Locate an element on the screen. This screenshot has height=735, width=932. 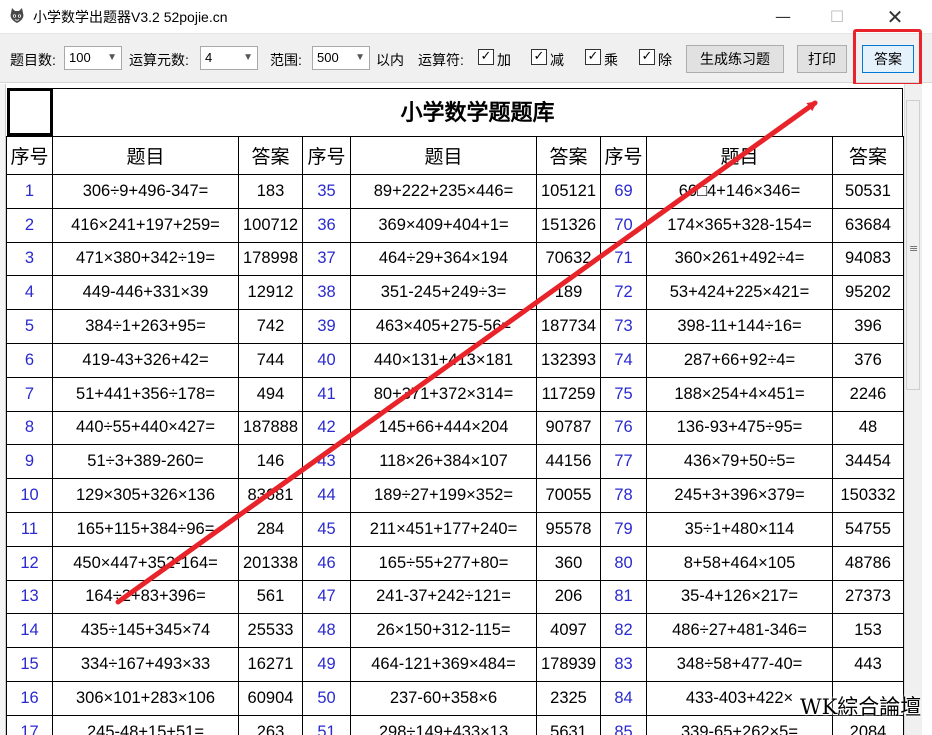
checkbox-add: ✓ is located at coordinates (486, 57).